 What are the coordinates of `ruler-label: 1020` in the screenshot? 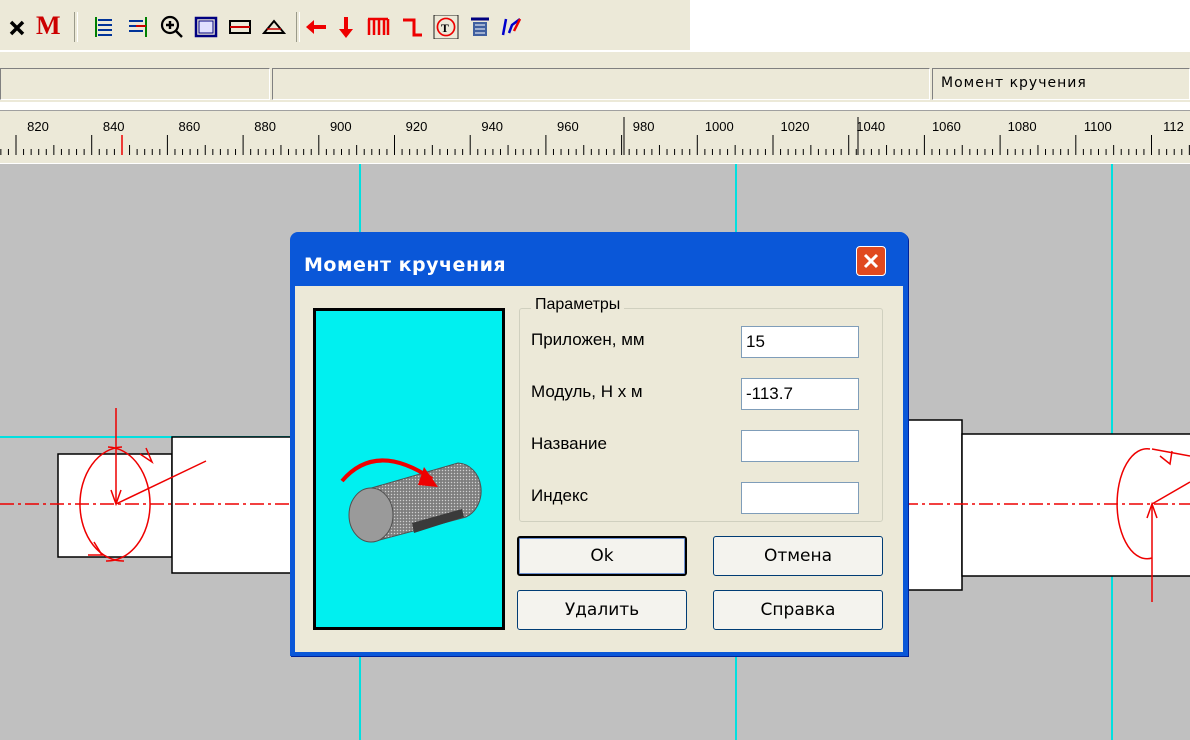 It's located at (795, 126).